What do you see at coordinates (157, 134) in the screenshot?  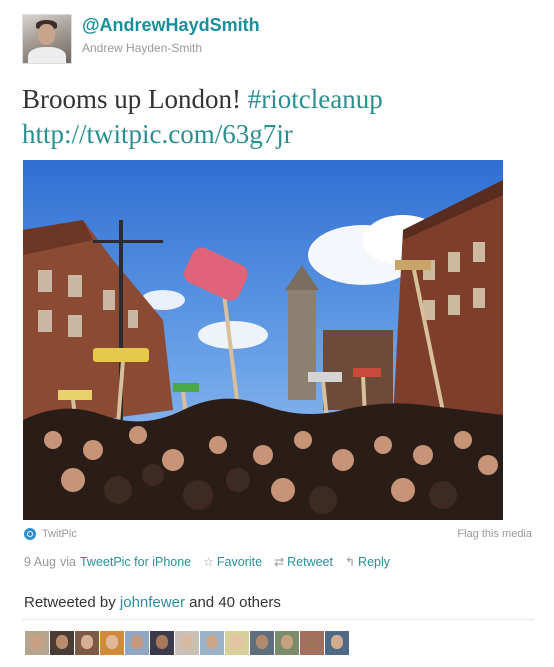 I see `twitpic-link: http://twitpic.com/63g7jr` at bounding box center [157, 134].